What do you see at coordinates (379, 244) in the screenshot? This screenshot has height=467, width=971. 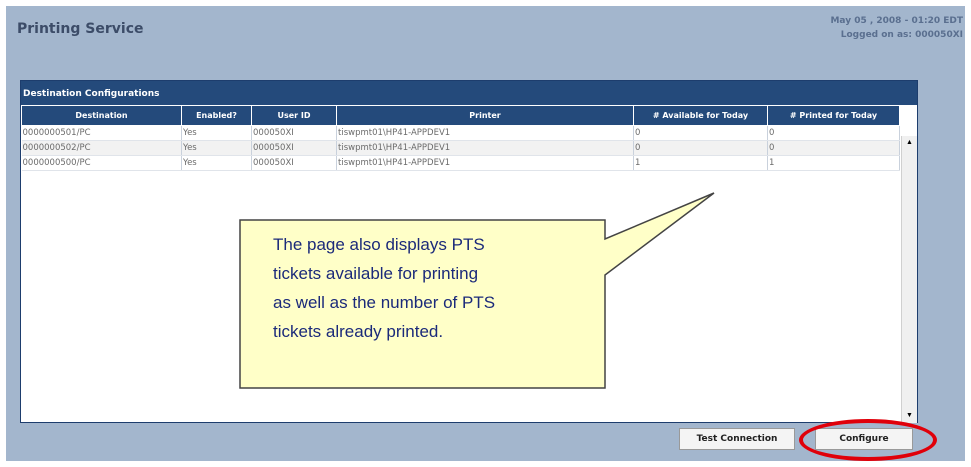 I see `callout-line: The page also displays PTS` at bounding box center [379, 244].